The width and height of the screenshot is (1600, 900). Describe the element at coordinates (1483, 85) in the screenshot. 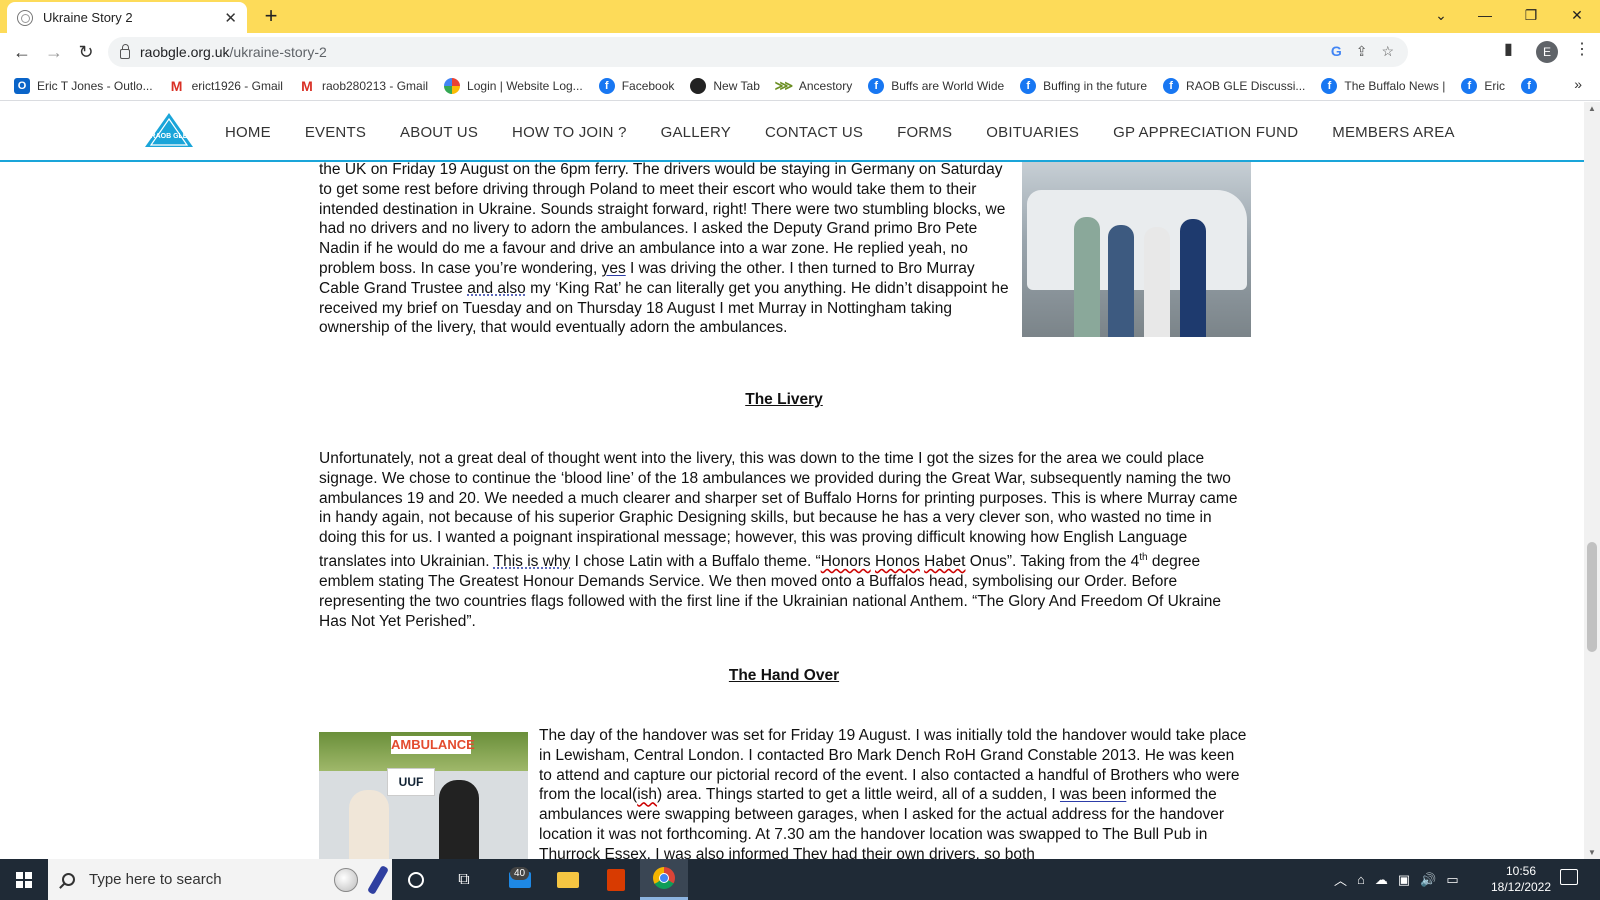

I see `bookmark-item: f Eric` at that location.